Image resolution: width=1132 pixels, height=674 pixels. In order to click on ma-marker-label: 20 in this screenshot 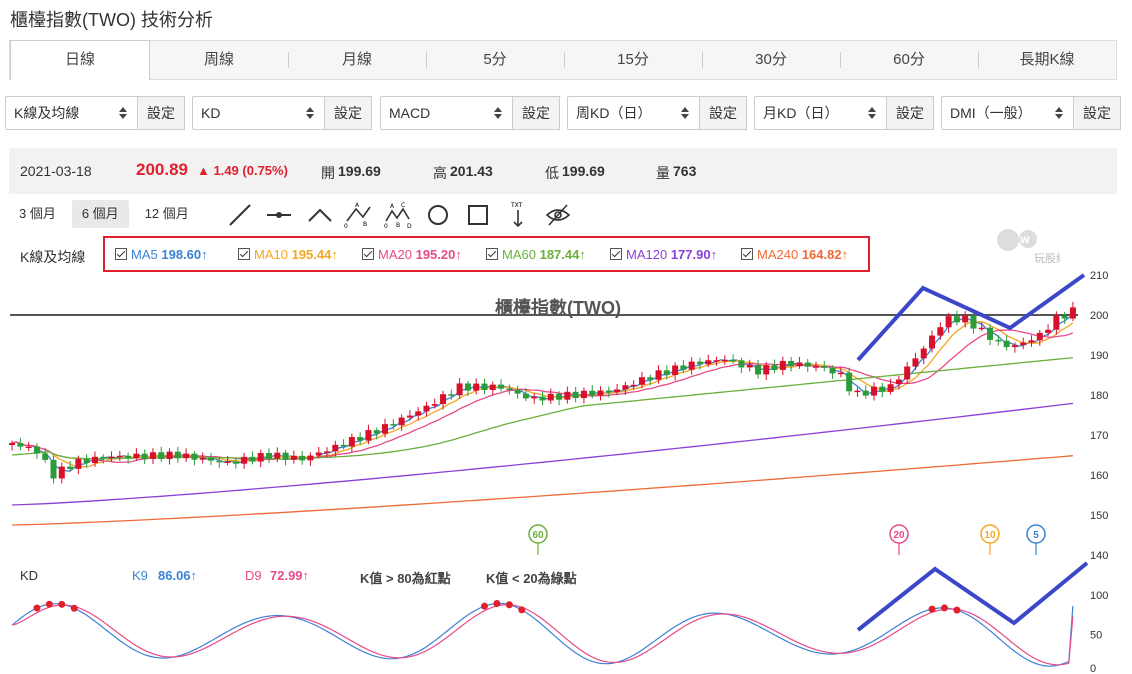, I will do `click(899, 535)`.